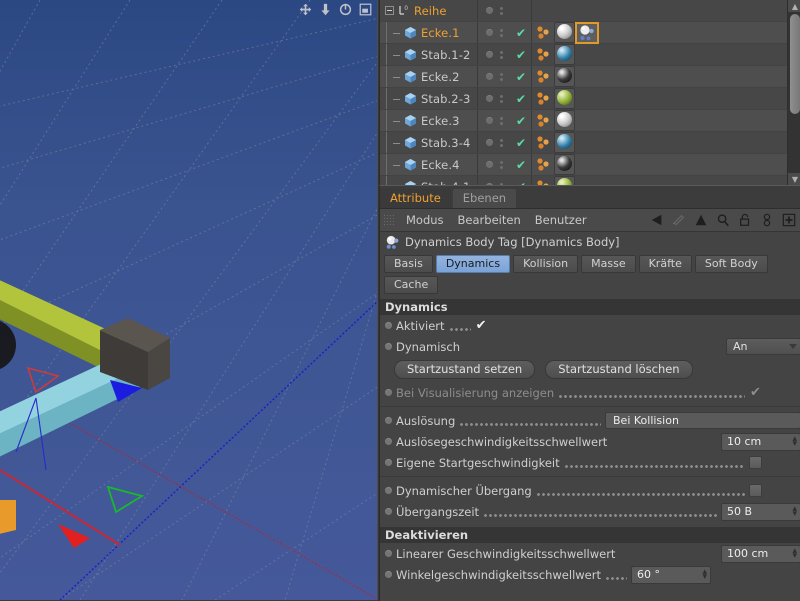 This screenshot has height=601, width=800. I want to click on property-control: Bei Kollision, so click(702, 420).